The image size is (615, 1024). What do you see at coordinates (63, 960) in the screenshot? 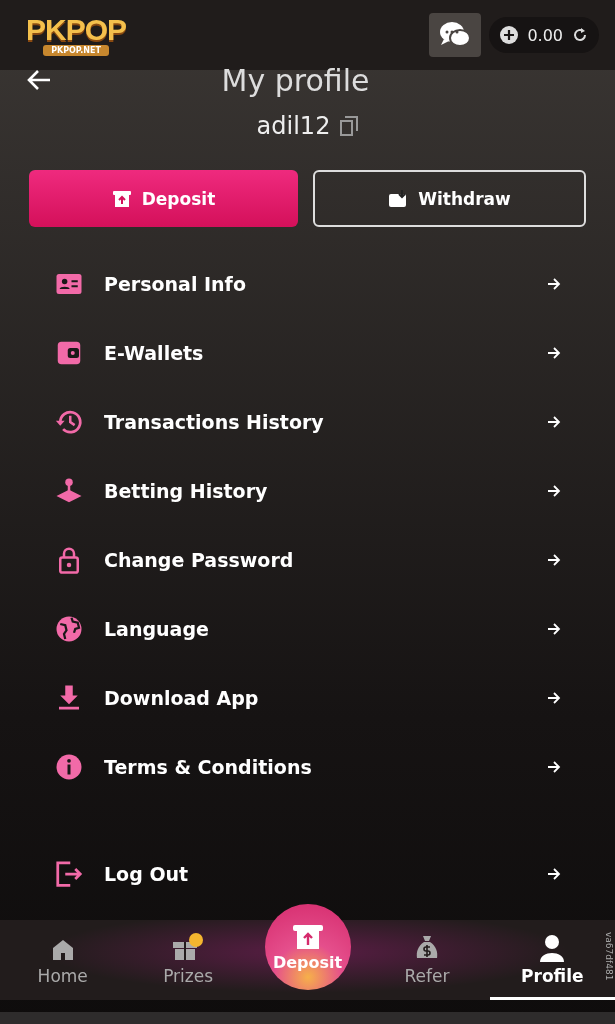
I see `nav-tab: Home` at bounding box center [63, 960].